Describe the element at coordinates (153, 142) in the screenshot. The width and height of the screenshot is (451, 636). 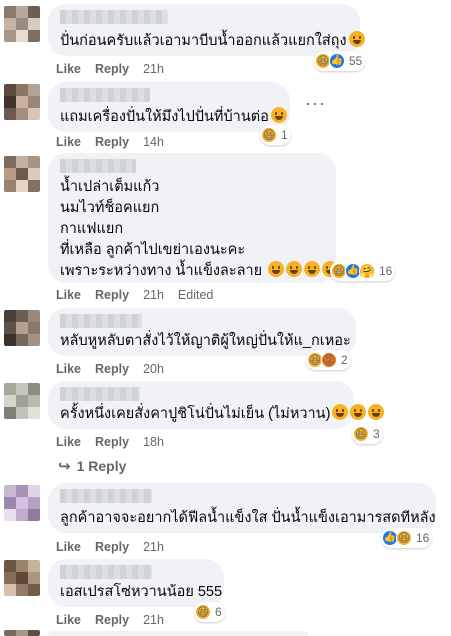
I see `timestamp: 14h` at that location.